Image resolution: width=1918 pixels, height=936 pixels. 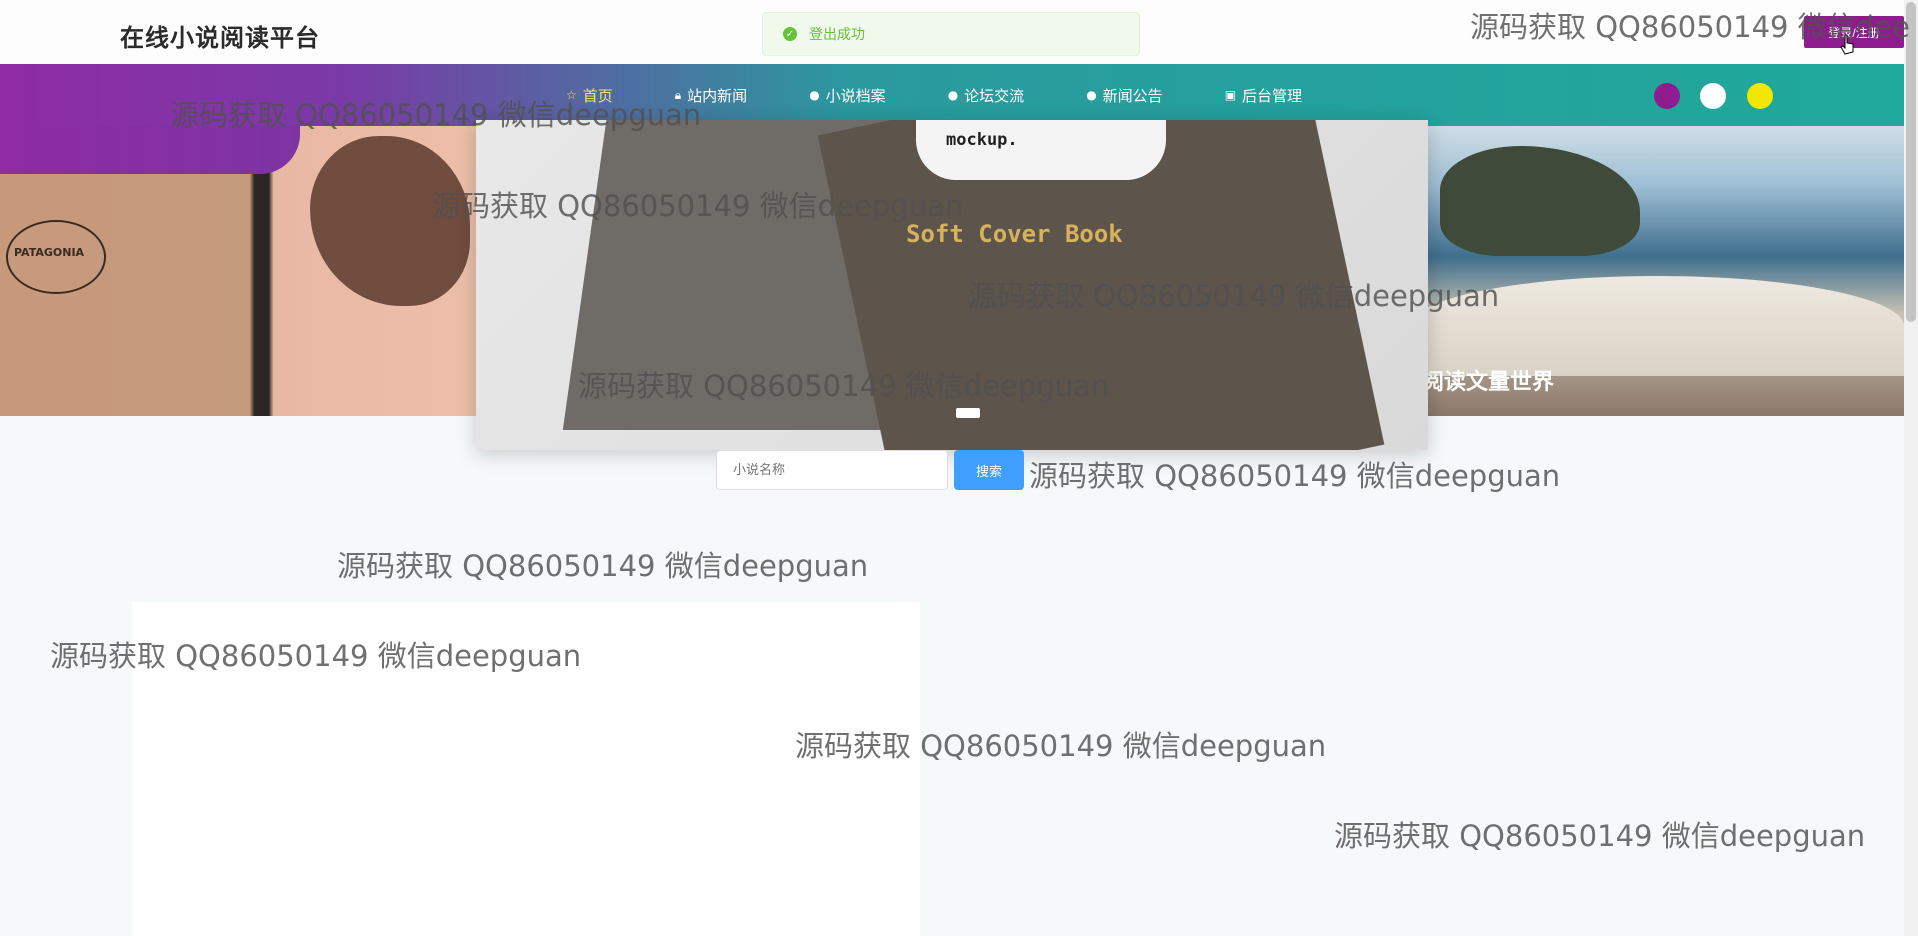 I want to click on mockup-brand: mockup., so click(x=982, y=140).